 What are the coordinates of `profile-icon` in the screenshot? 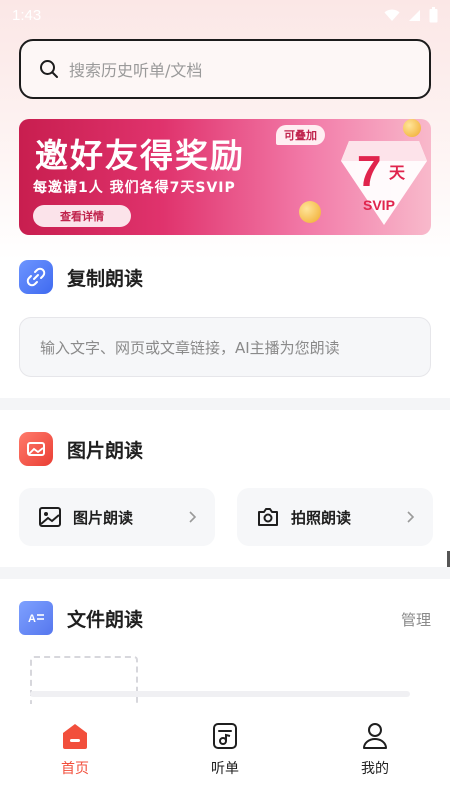 It's located at (375, 736).